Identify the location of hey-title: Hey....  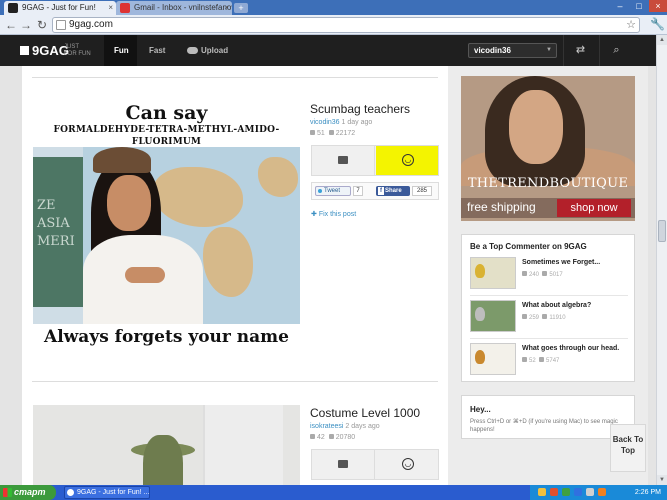
(480, 409).